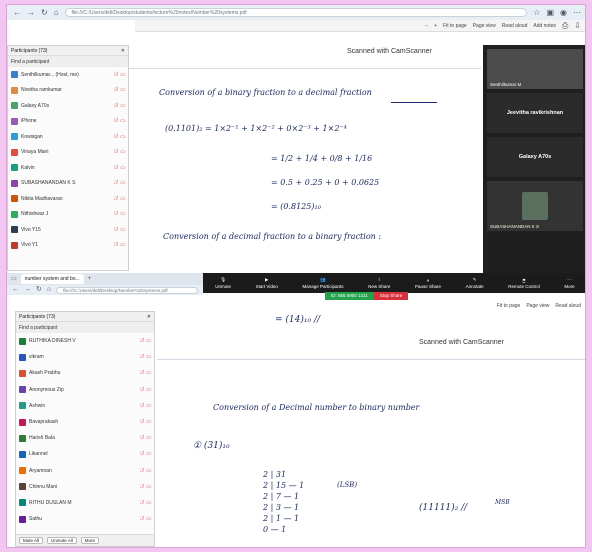 This screenshot has width=592, height=552. What do you see at coordinates (535, 113) in the screenshot?
I see `video-tile-2: Jeevitha ravikrishnan` at bounding box center [535, 113].